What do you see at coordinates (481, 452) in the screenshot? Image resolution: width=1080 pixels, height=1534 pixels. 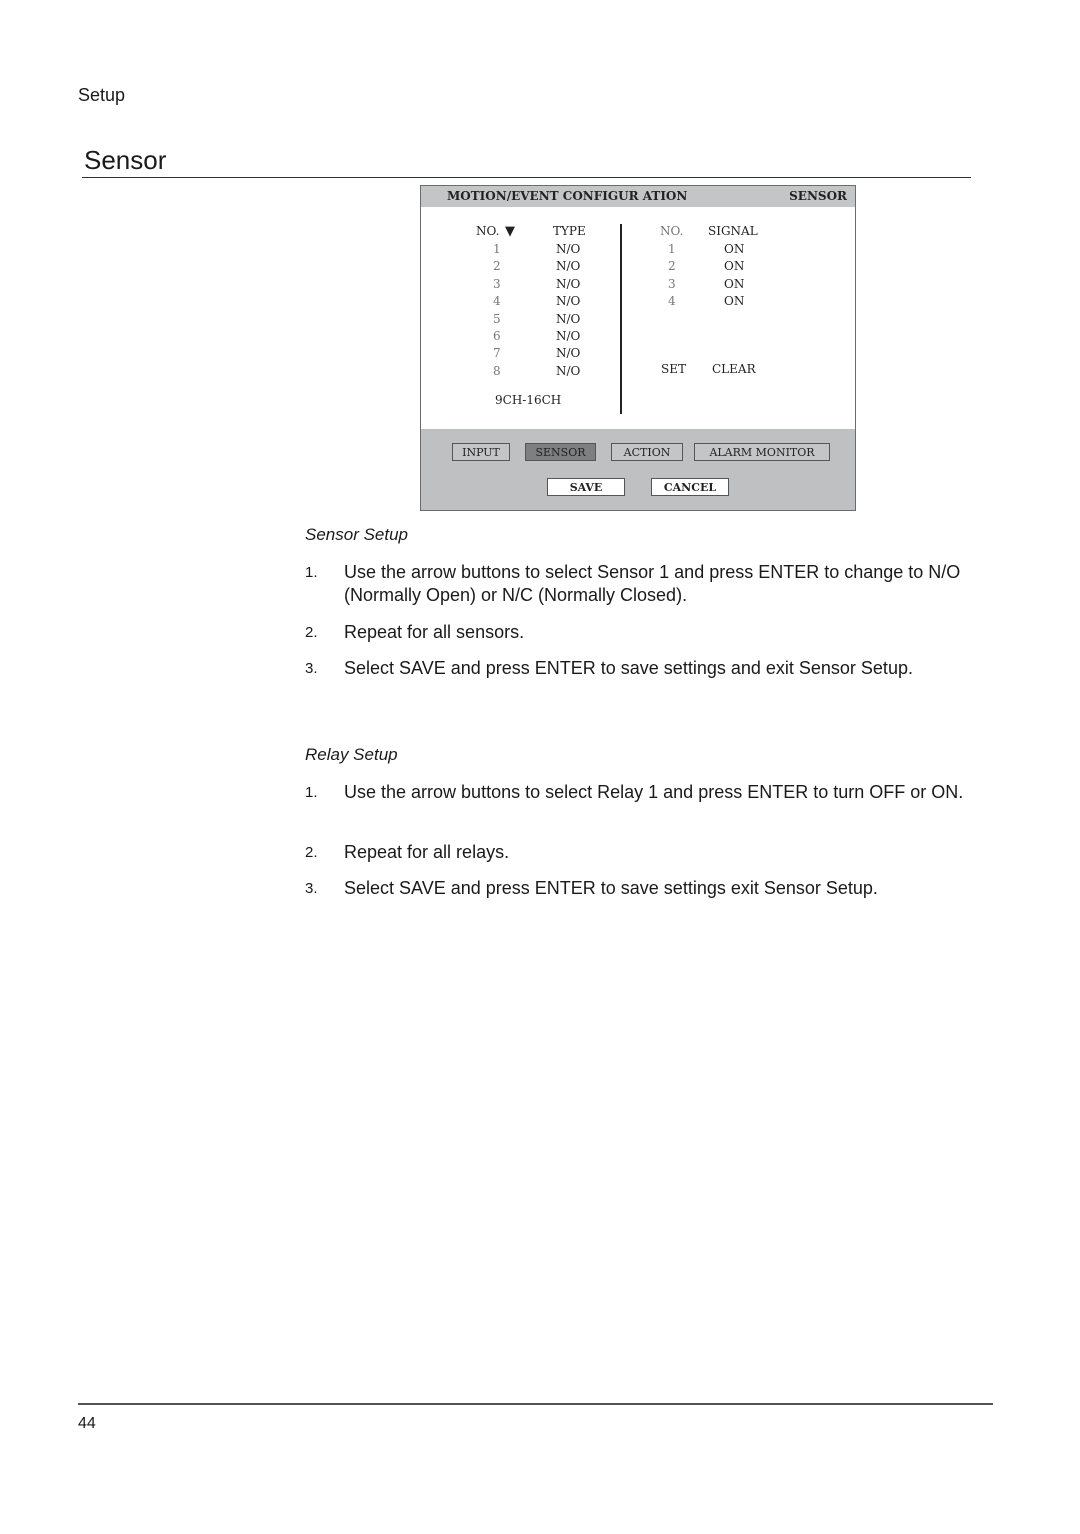 I see `tab-input: INPUT` at bounding box center [481, 452].